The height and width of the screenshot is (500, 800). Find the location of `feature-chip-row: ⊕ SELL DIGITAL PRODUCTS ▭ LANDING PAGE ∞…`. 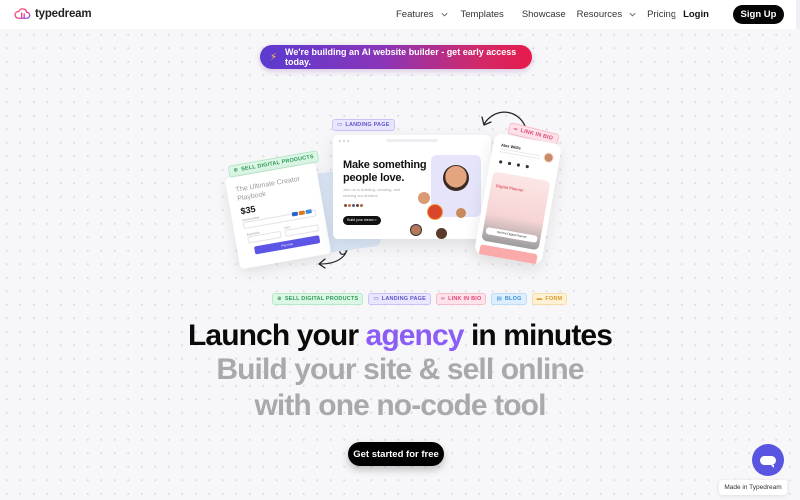

feature-chip-row: ⊕ SELL DIGITAL PRODUCTS ▭ LANDING PAGE ∞… is located at coordinates (420, 299).